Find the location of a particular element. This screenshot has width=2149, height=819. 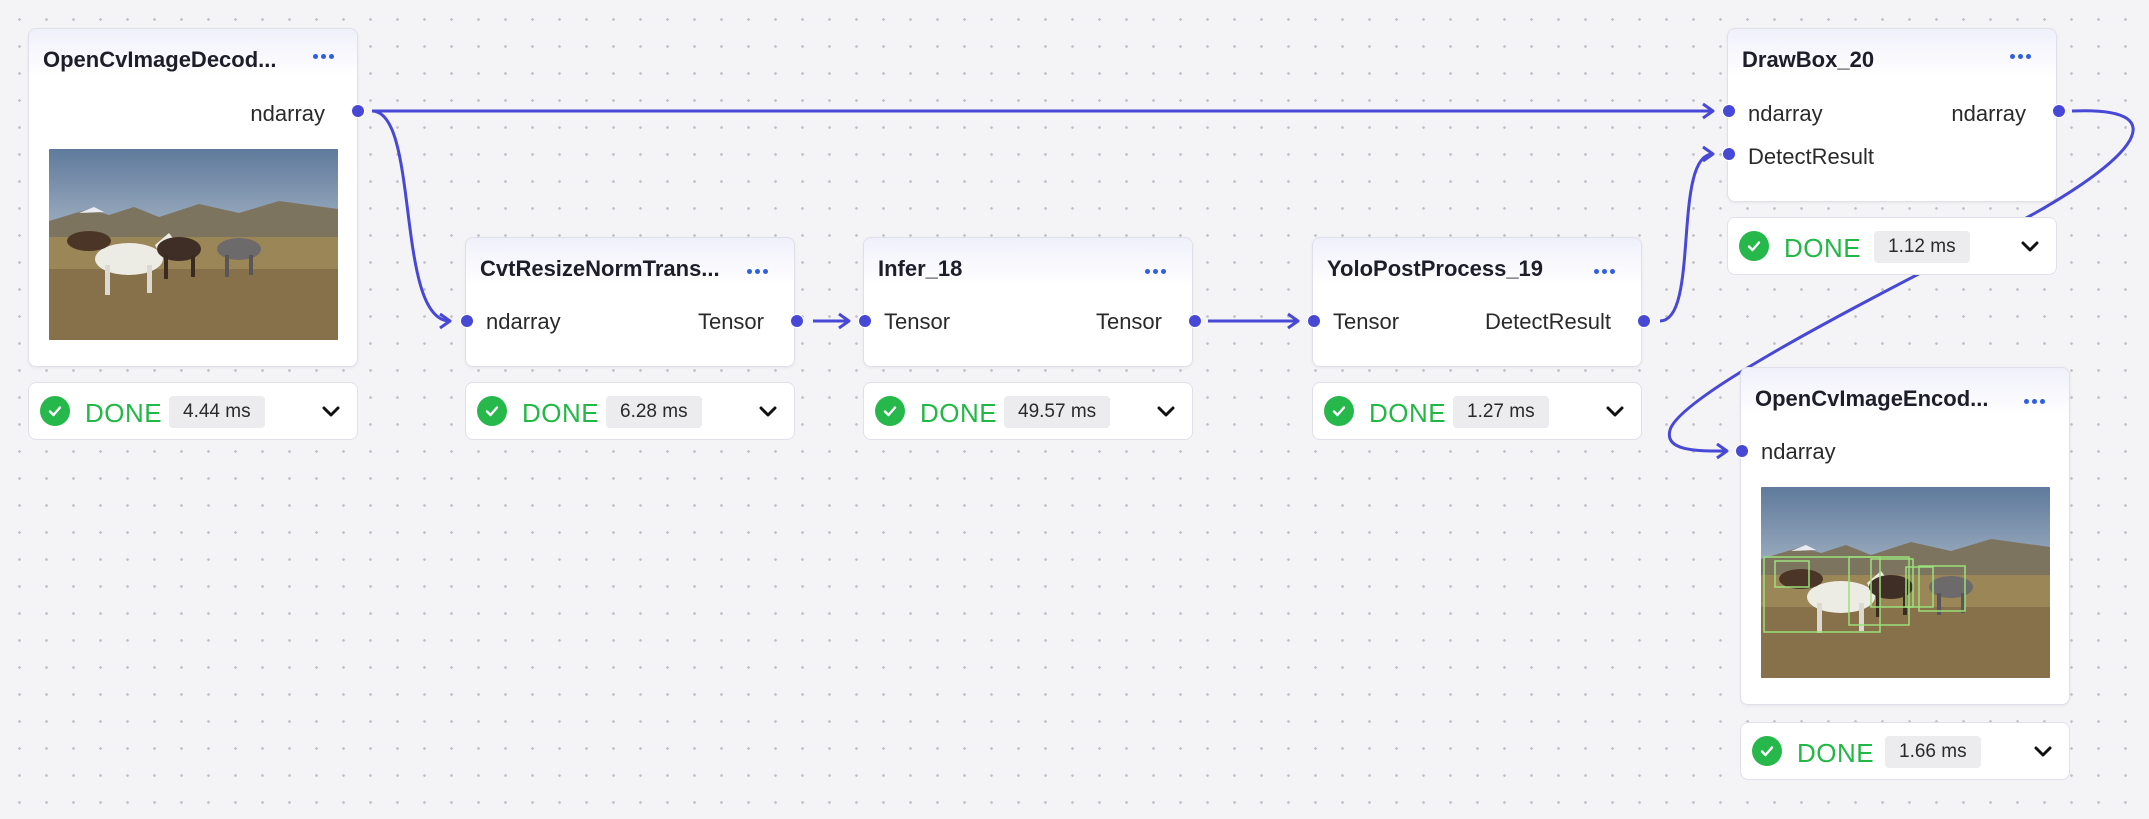

status-bar-decode: DONE 4.44 ms is located at coordinates (193, 411).